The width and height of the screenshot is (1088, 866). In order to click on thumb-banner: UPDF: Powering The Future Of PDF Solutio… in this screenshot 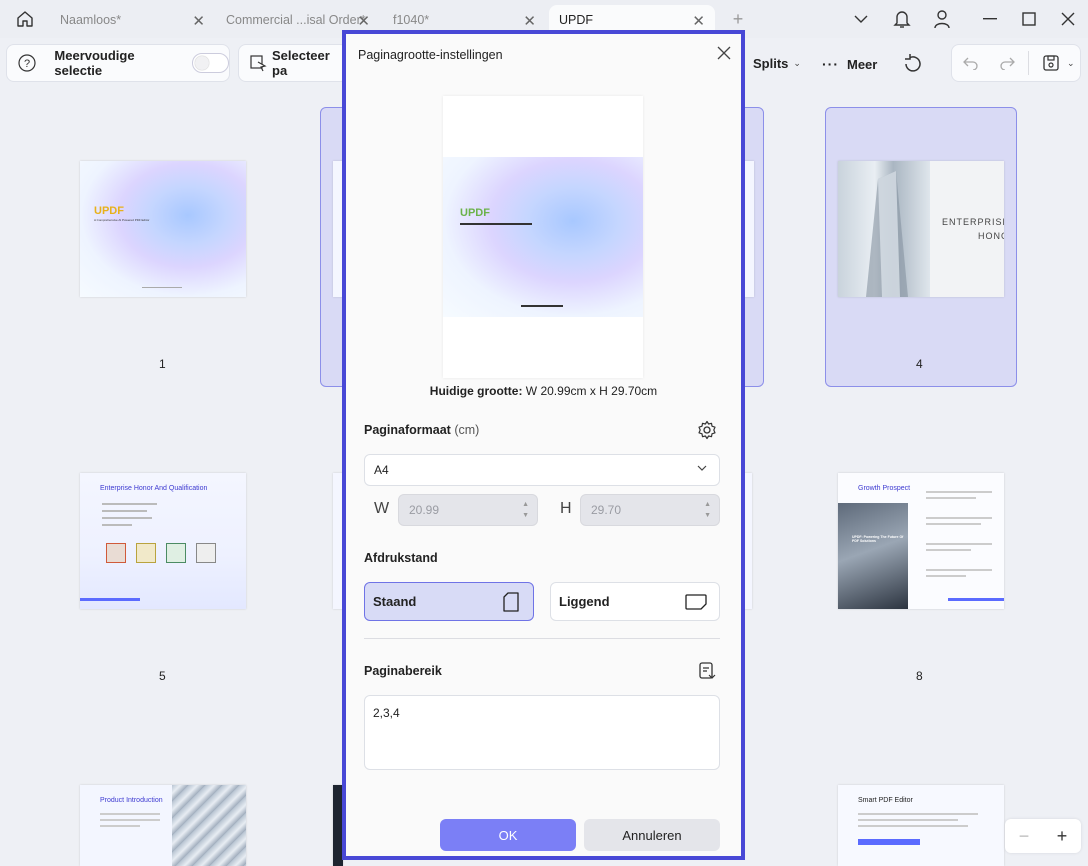, I will do `click(878, 539)`.